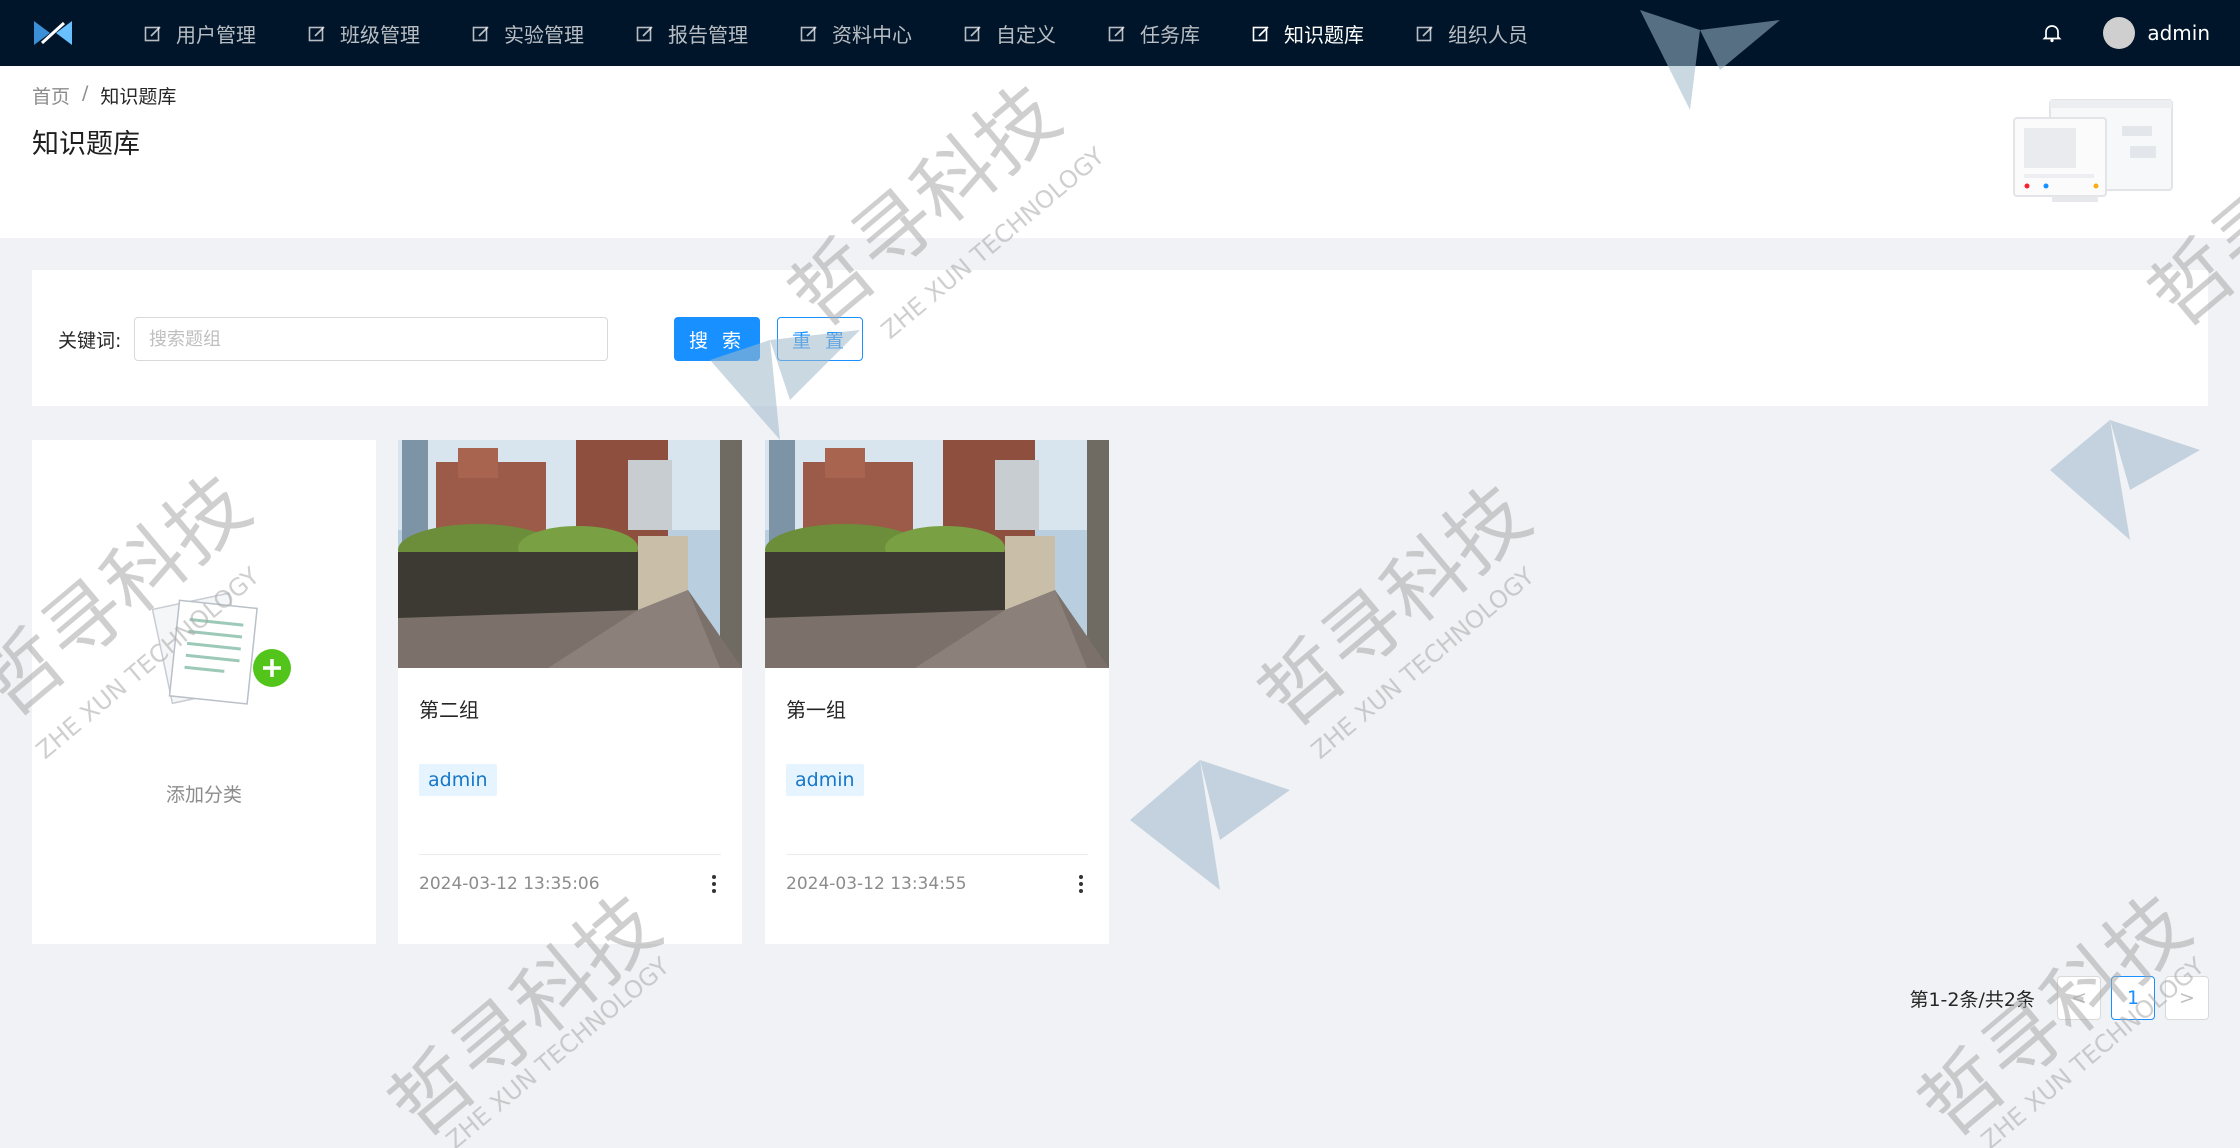  Describe the element at coordinates (53, 33) in the screenshot. I see `app-logo` at that location.